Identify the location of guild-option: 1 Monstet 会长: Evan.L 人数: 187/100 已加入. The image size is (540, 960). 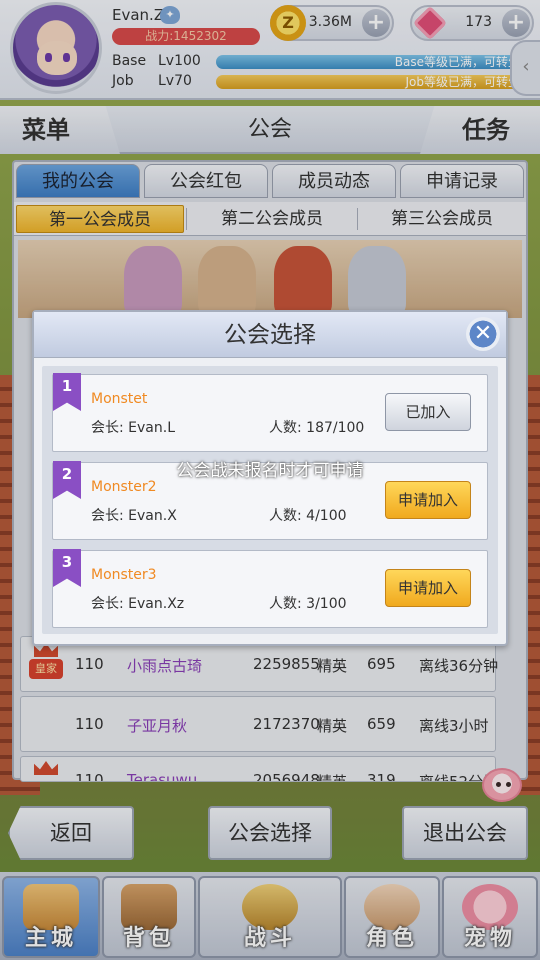
(270, 412).